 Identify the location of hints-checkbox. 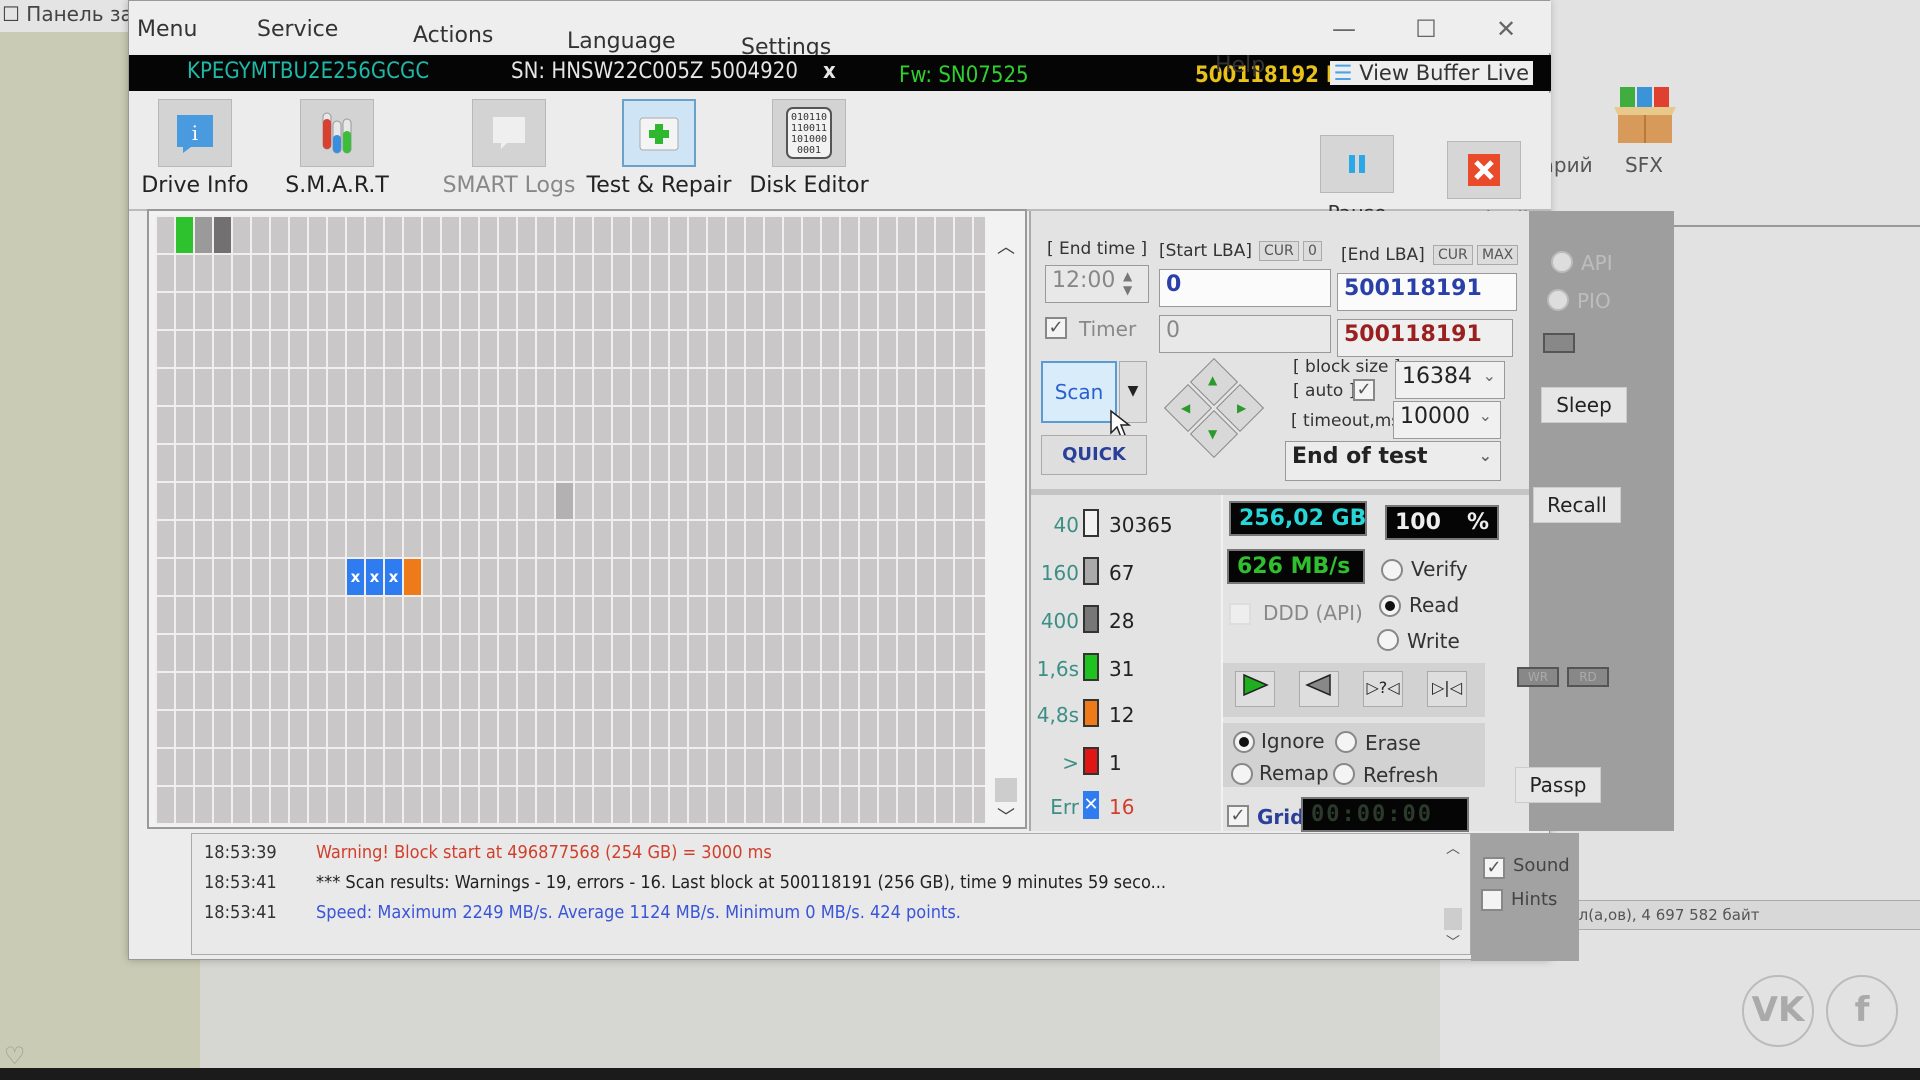
(1492, 900).